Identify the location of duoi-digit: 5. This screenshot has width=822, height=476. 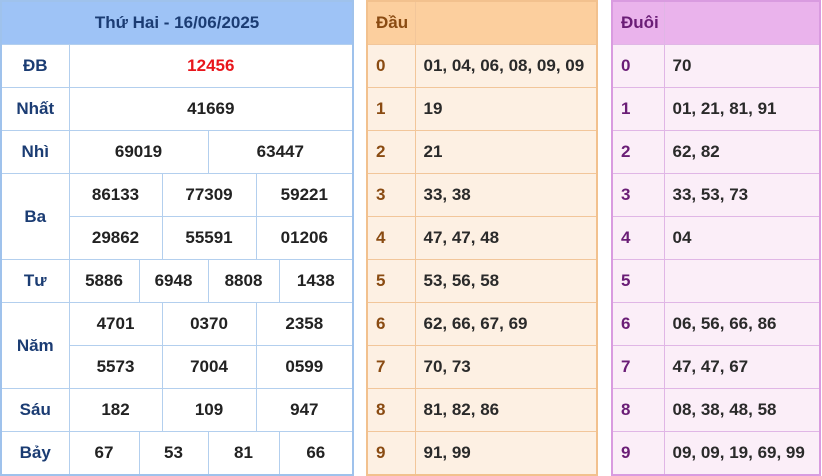
(638, 281).